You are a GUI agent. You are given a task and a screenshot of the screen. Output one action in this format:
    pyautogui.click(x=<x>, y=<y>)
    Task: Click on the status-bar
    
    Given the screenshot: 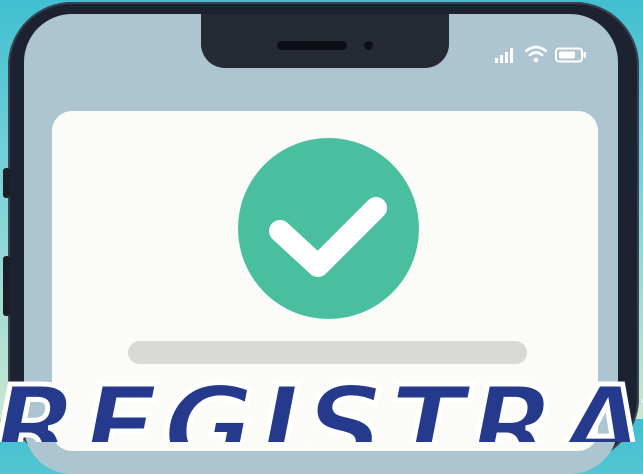 What is the action you would take?
    pyautogui.click(x=541, y=54)
    